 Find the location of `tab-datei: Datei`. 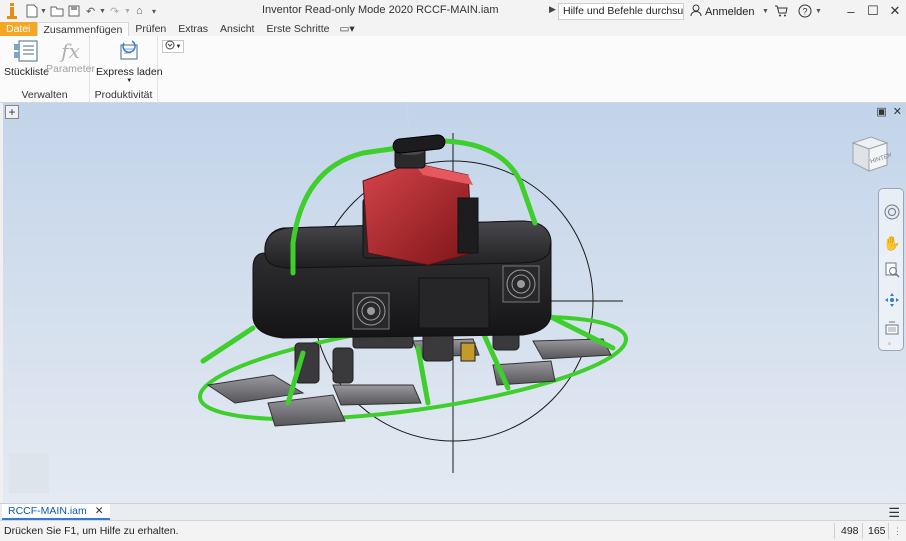

tab-datei: Datei is located at coordinates (18, 29).